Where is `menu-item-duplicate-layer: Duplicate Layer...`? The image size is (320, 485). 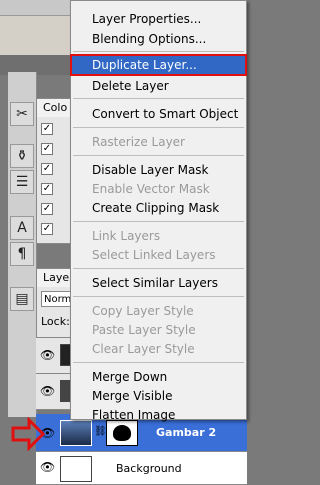
menu-item-duplicate-layer: Duplicate Layer... is located at coordinates (158, 65).